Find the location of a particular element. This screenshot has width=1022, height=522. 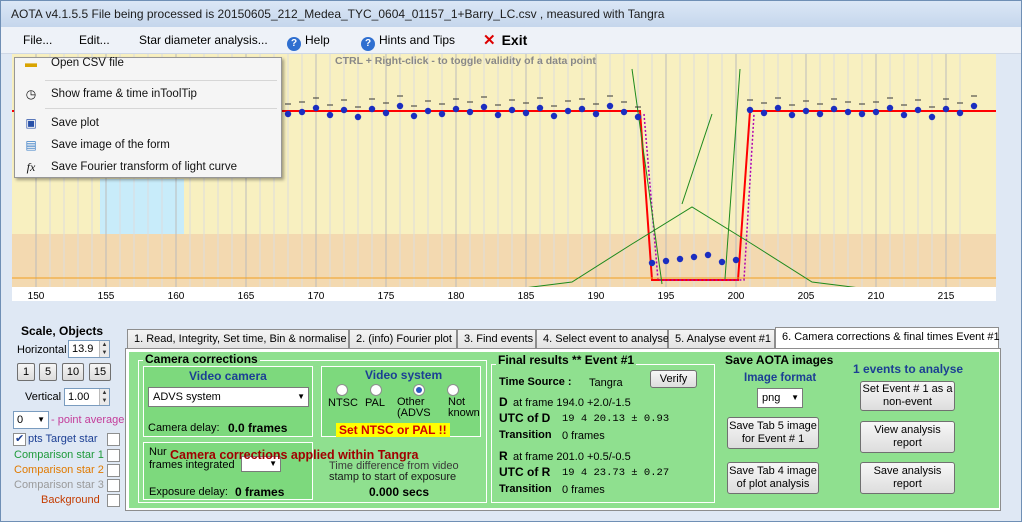

save-report-button: Save analysis report is located at coordinates (907, 478).